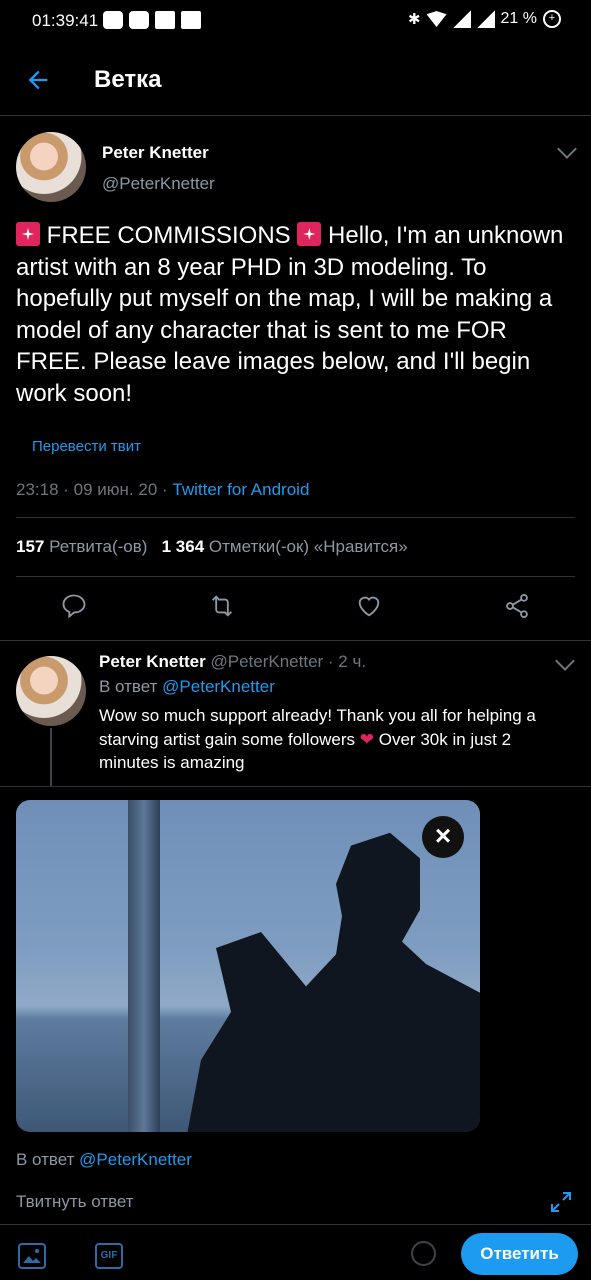 This screenshot has width=591, height=1280. I want to click on image-icon, so click(32, 1256).